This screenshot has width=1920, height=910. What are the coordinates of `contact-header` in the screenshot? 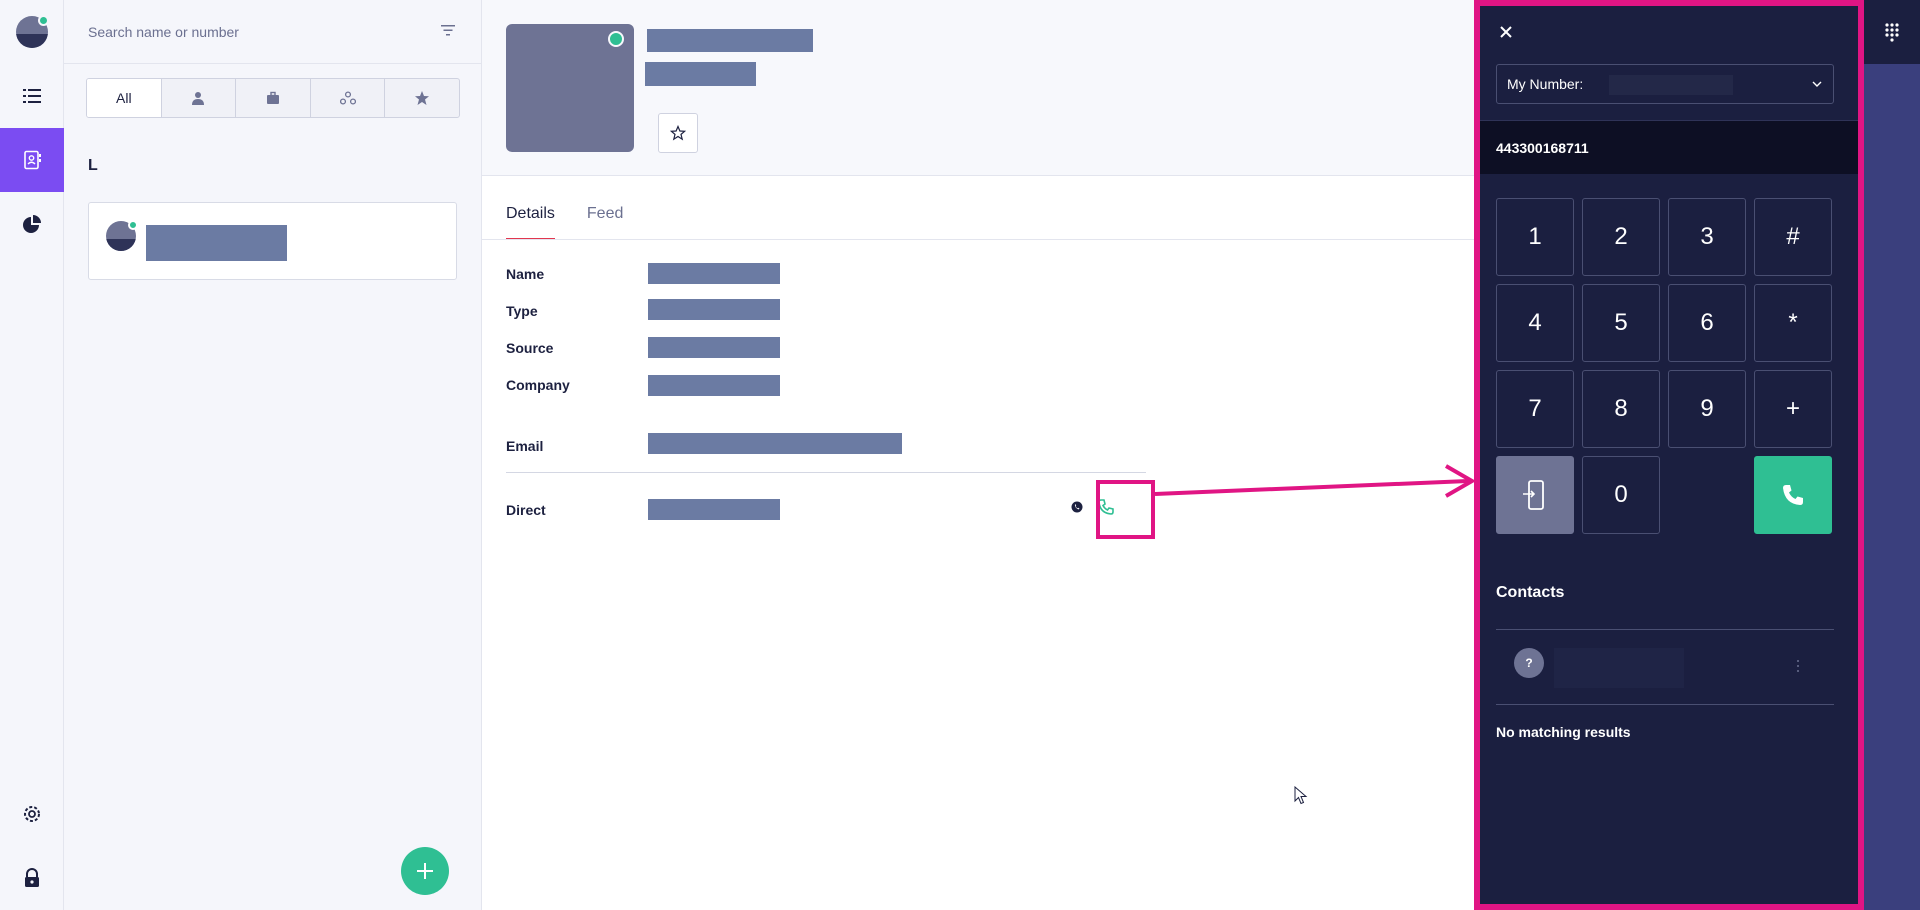 It's located at (978, 88).